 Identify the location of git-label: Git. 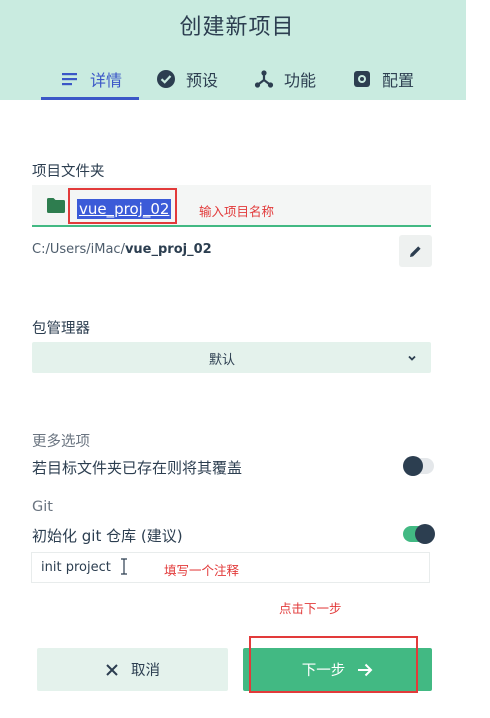
(42, 507).